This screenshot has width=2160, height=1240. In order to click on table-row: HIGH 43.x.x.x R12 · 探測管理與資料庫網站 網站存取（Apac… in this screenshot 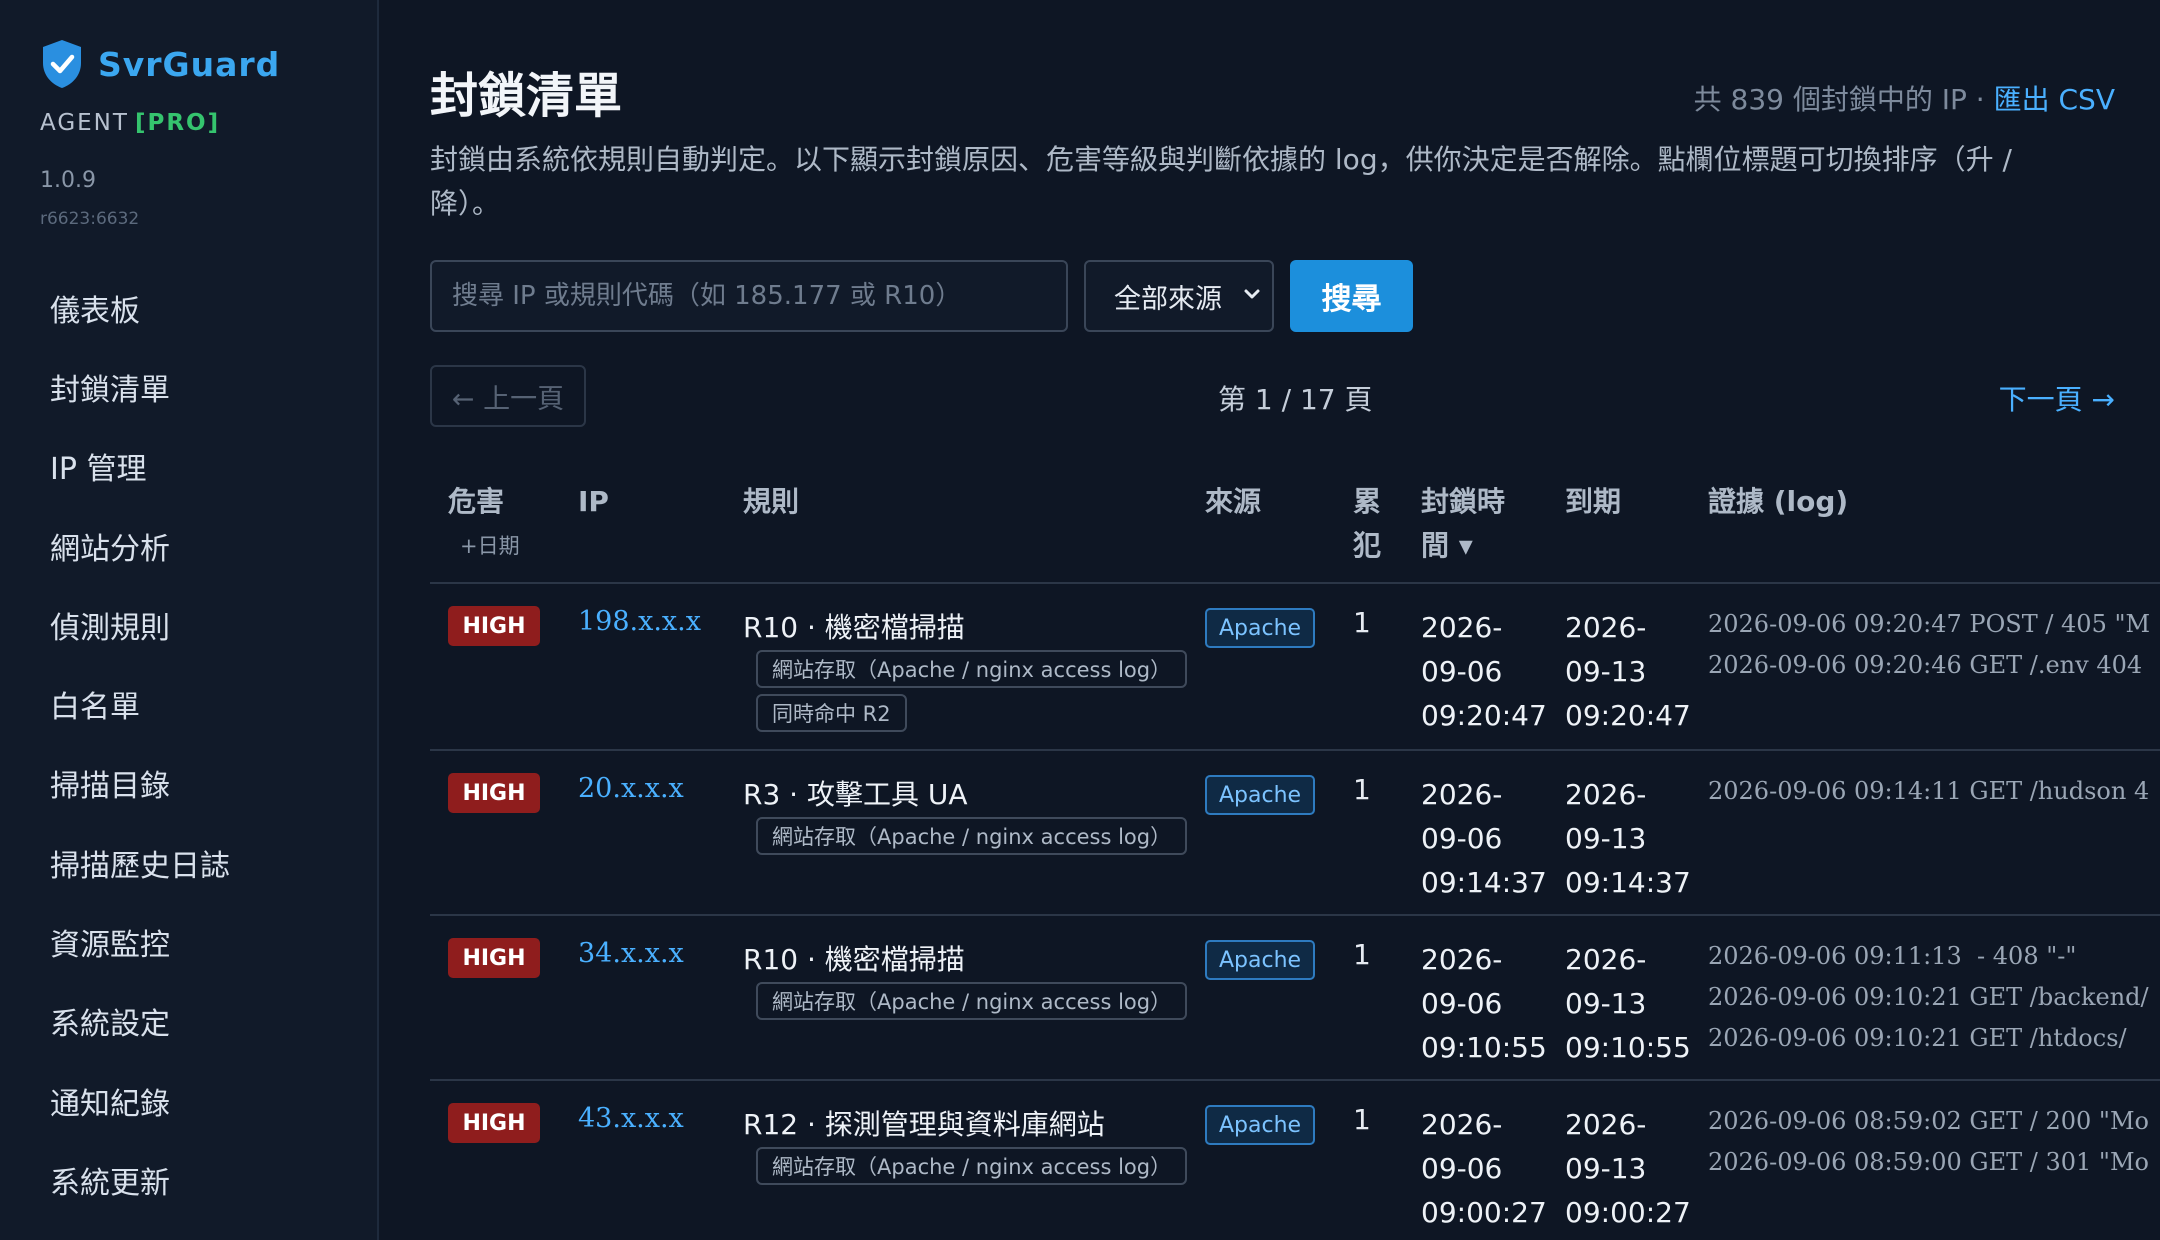, I will do `click(1295, 1161)`.